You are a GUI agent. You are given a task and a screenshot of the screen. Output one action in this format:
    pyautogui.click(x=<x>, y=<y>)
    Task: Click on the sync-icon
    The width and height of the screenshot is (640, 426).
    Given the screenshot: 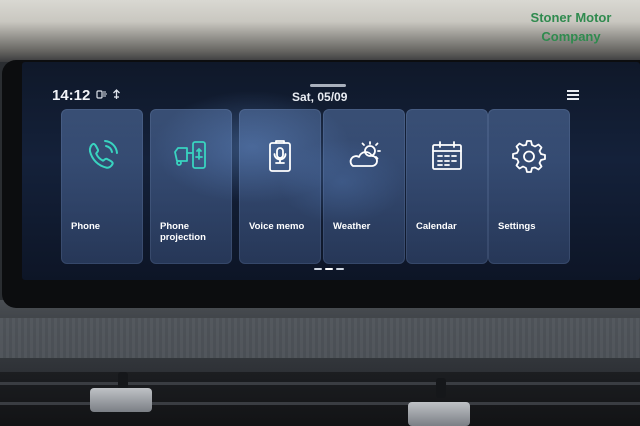 What is the action you would take?
    pyautogui.click(x=102, y=96)
    